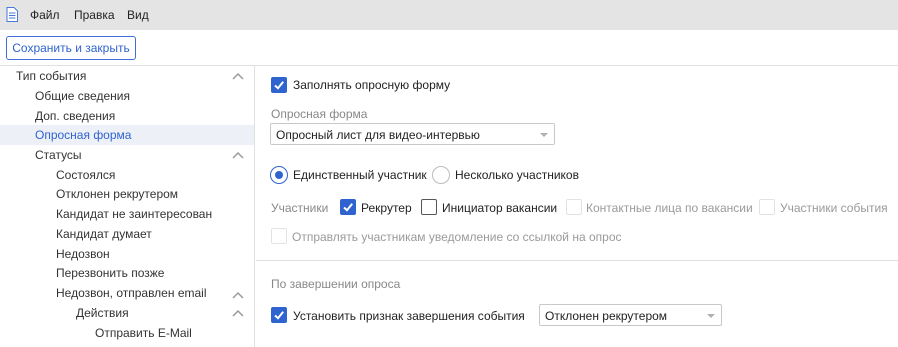  I want to click on recruiter-checkbox, so click(348, 207).